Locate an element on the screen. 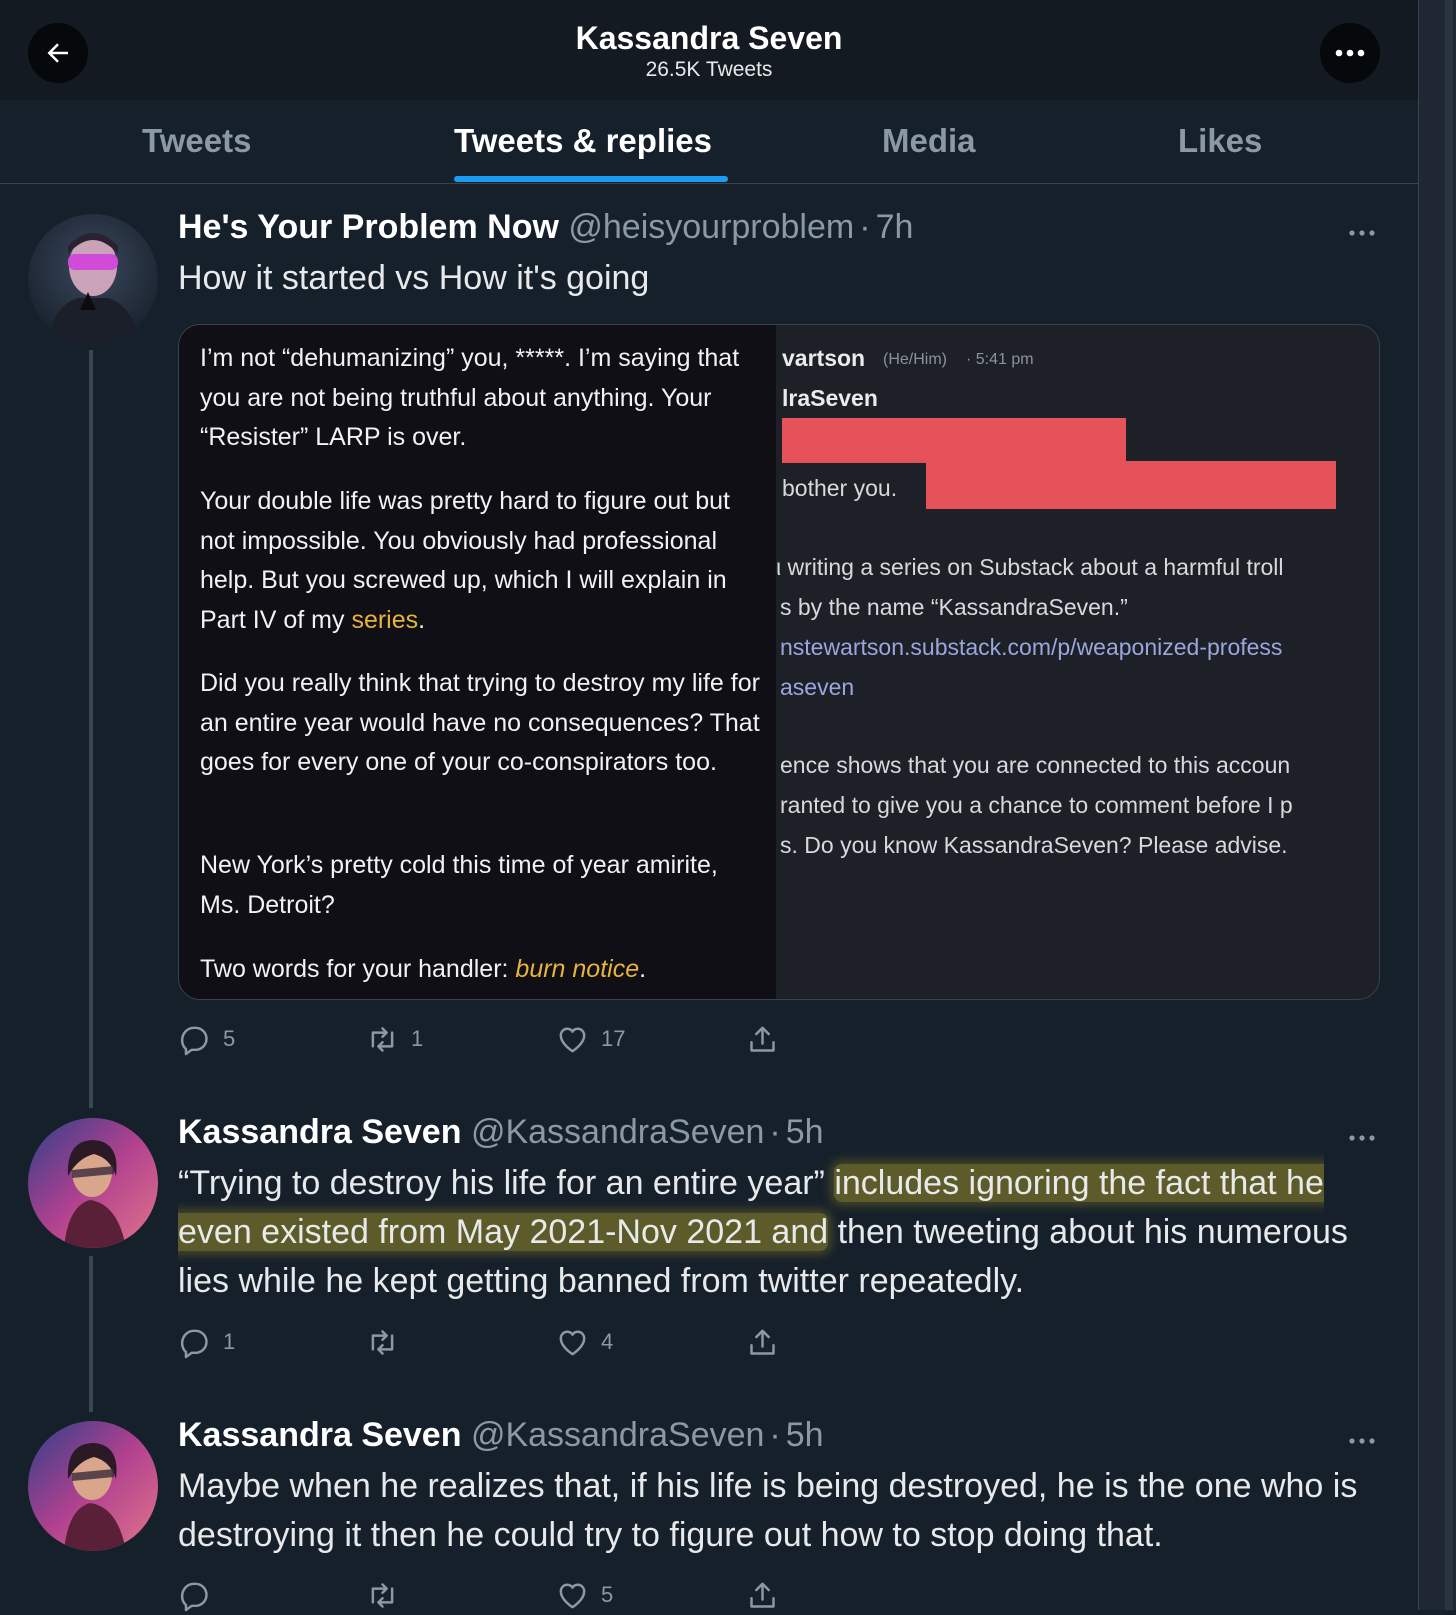  profile-header: Kassandra Seven 26.5K Tweets is located at coordinates (709, 50).